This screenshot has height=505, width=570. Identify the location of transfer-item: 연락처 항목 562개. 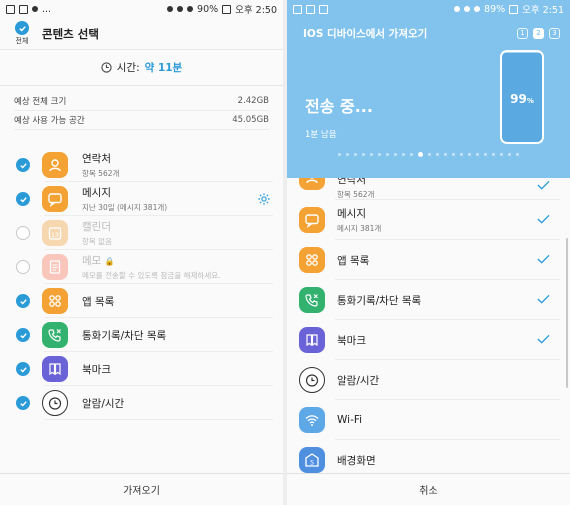
(428, 189).